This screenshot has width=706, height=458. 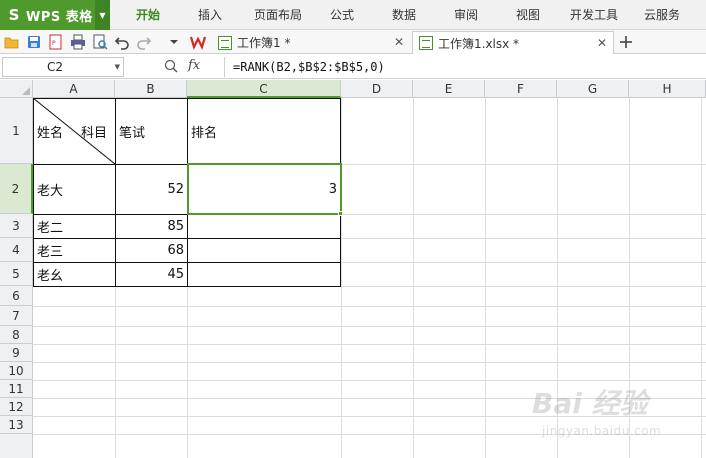 What do you see at coordinates (602, 431) in the screenshot?
I see `watermark-subtext: jingyan.baidu.com` at bounding box center [602, 431].